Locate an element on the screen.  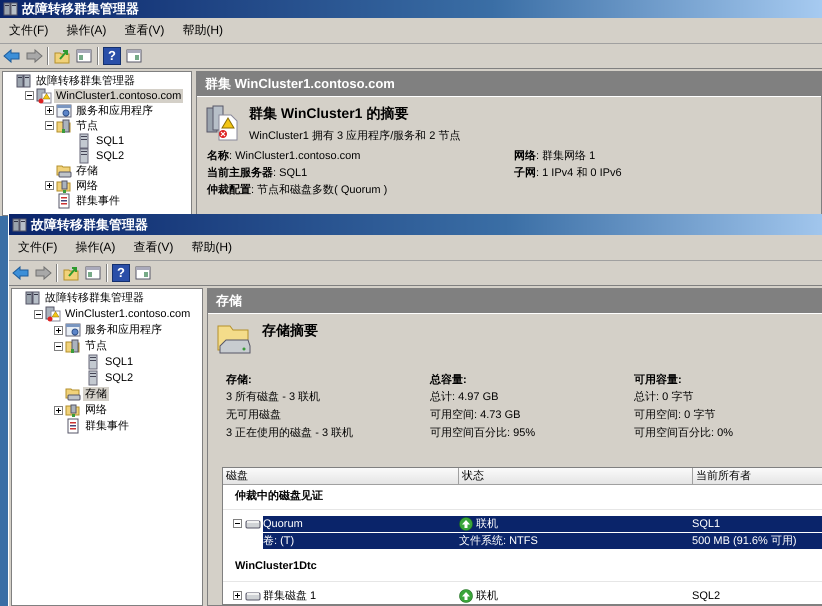
table-cell-text: SQL2 is located at coordinates (707, 596).